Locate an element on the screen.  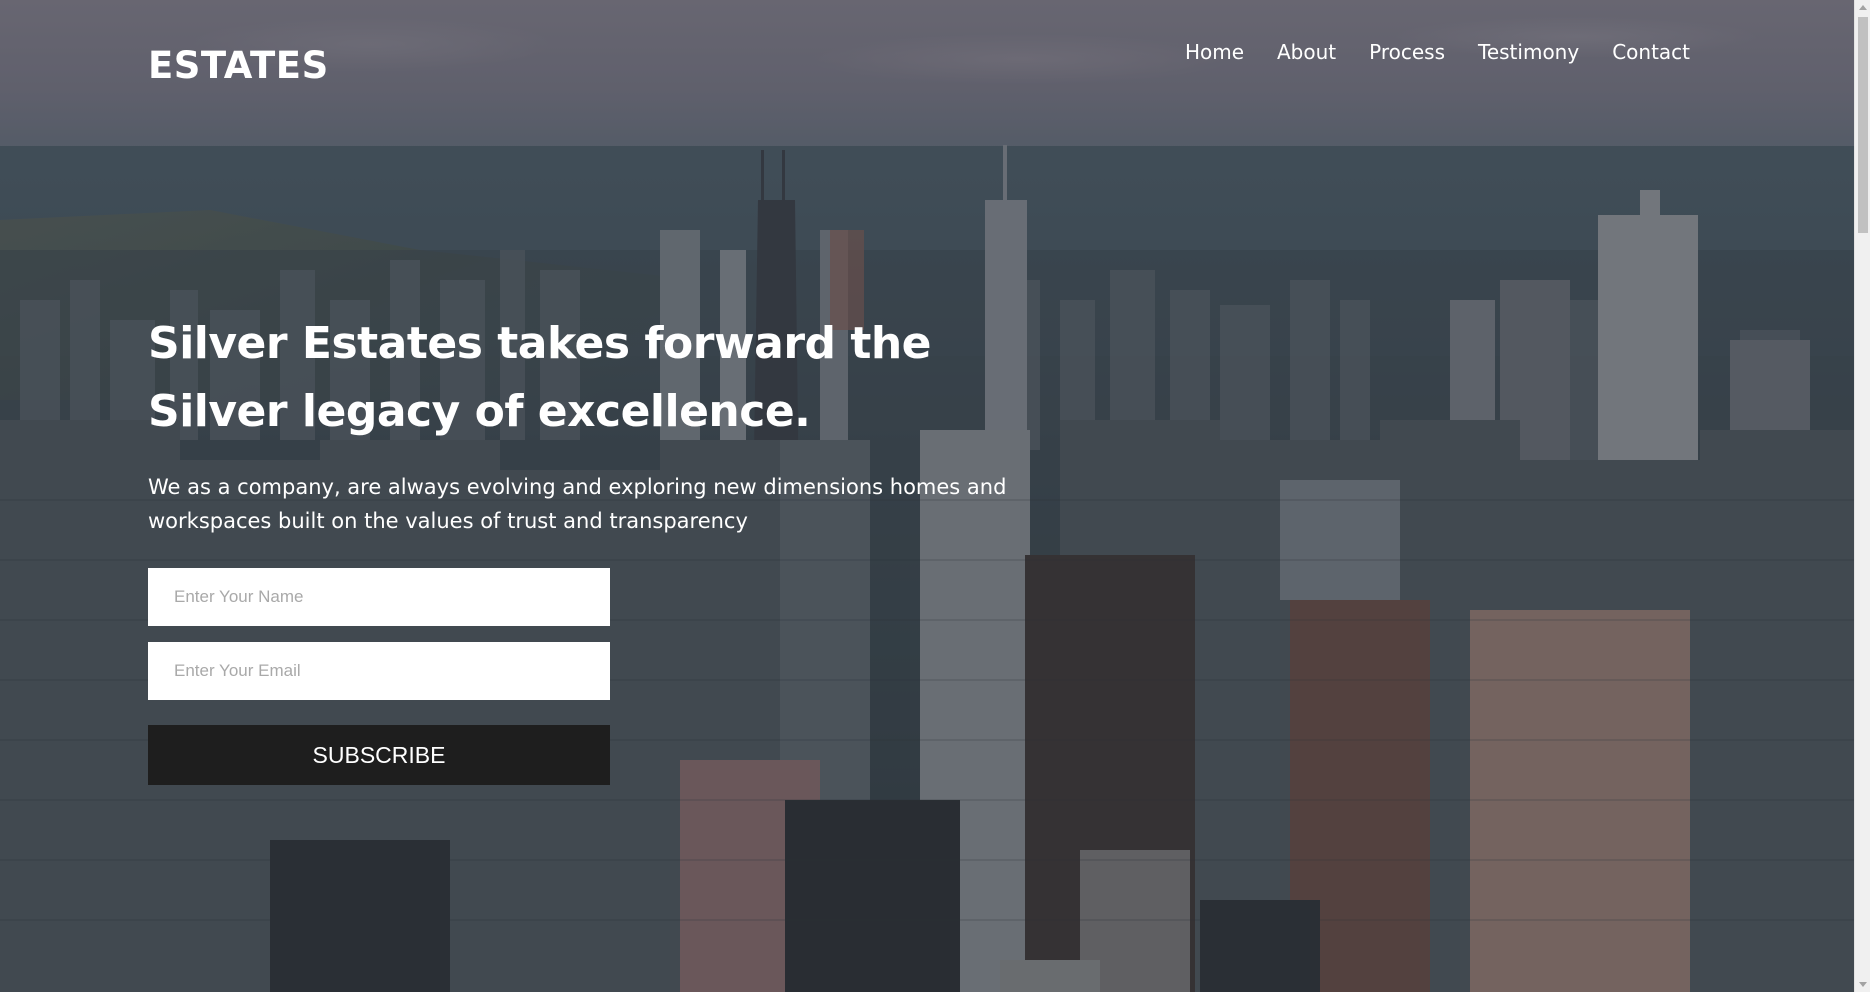
nav-process: Process is located at coordinates (1407, 52).